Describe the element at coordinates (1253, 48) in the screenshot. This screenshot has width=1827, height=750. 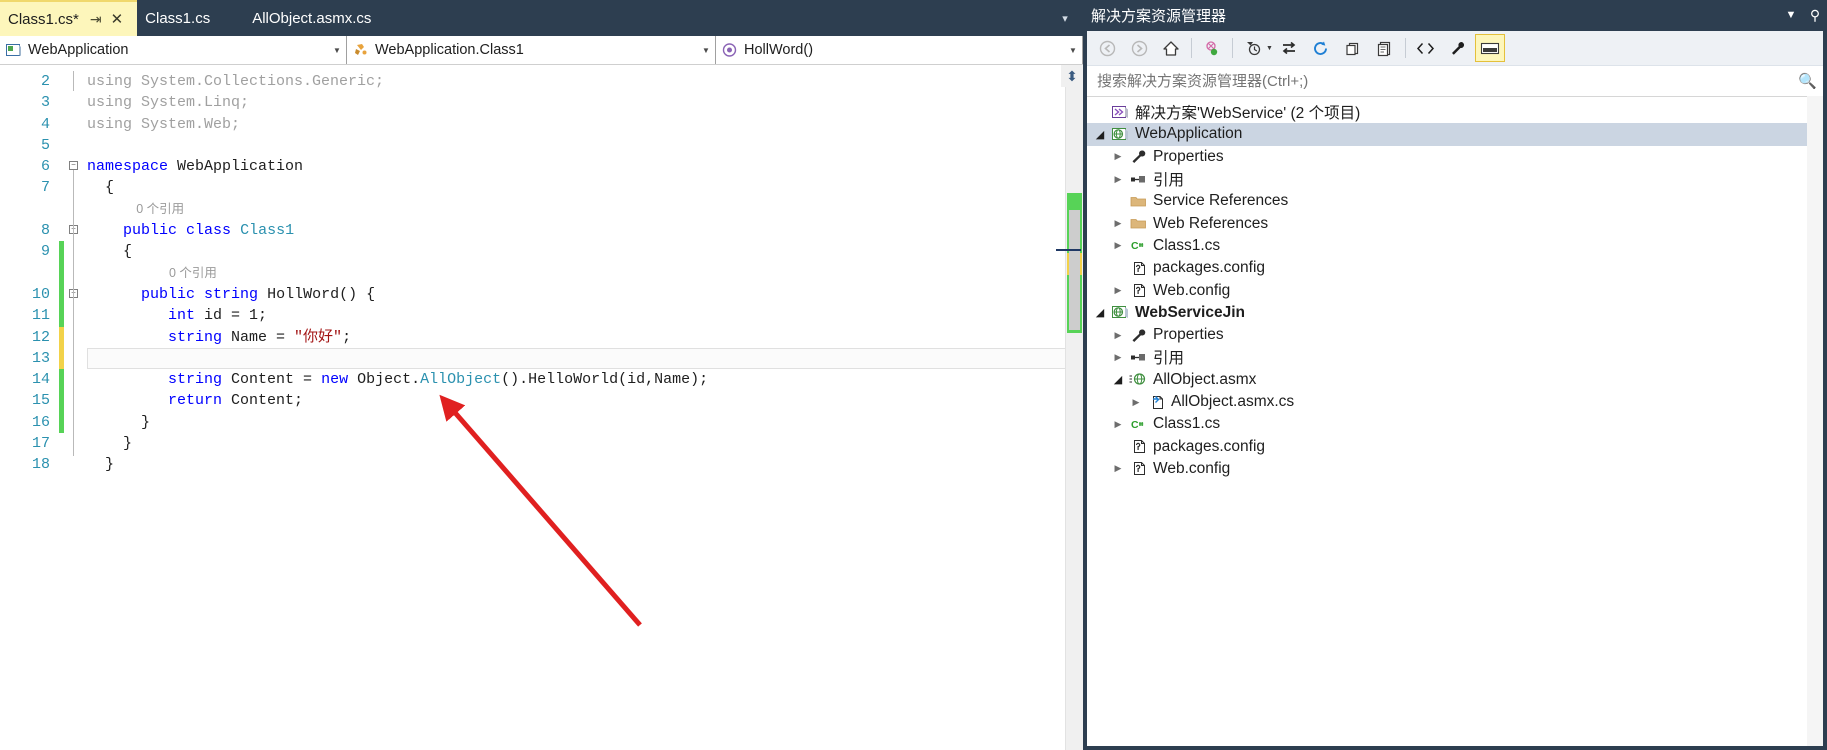
I see `pending-changes-filter-icon` at that location.